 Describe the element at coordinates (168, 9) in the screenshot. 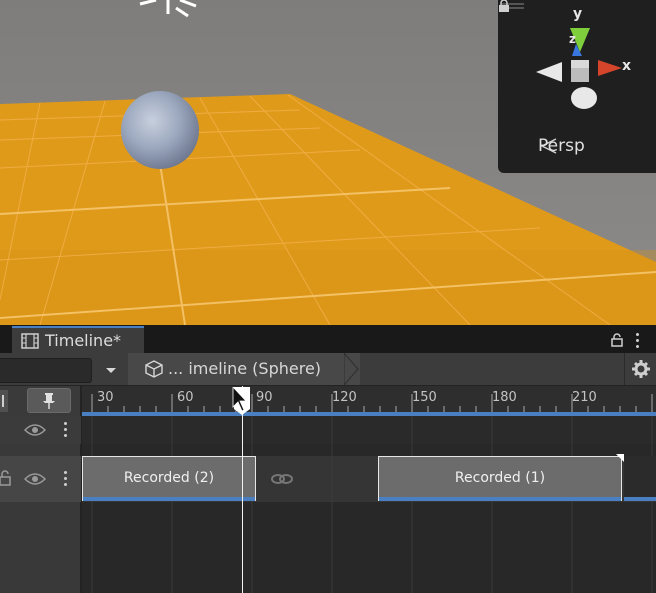

I see `light-icon` at that location.